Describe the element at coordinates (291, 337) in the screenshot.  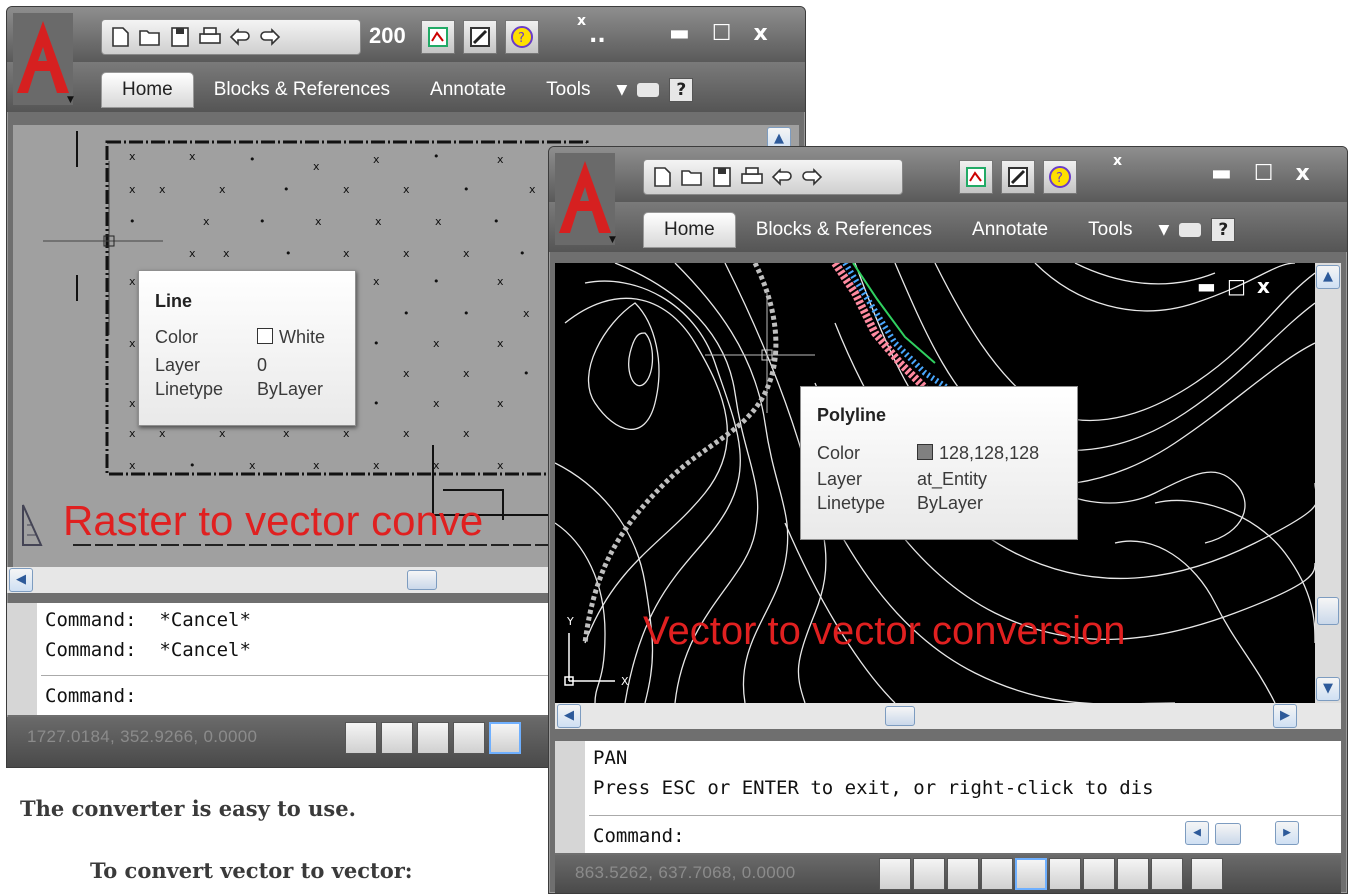
I see `tooltip-color-value: White` at that location.